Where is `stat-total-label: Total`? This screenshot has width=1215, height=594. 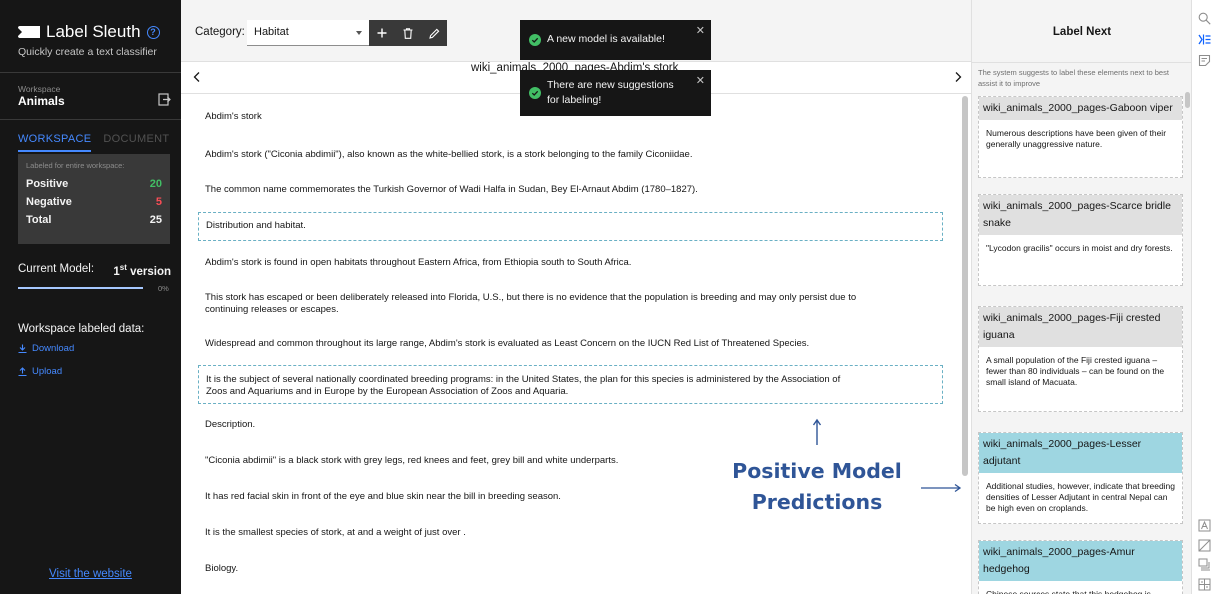
stat-total-label: Total is located at coordinates (39, 220).